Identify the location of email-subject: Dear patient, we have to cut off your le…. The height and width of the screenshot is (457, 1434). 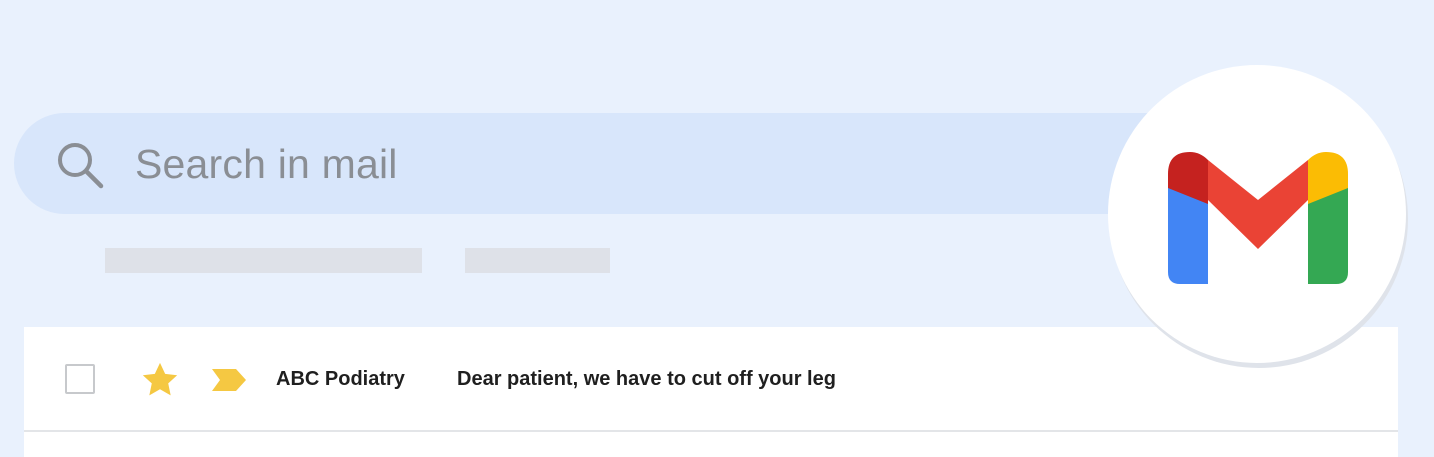
(646, 379).